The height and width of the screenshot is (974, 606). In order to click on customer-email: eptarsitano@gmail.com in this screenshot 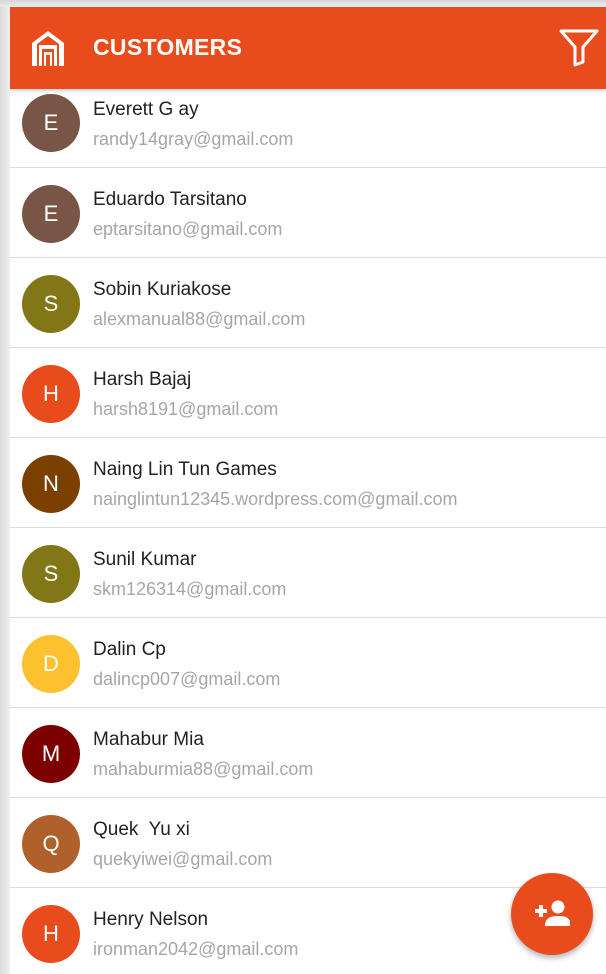, I will do `click(188, 229)`.